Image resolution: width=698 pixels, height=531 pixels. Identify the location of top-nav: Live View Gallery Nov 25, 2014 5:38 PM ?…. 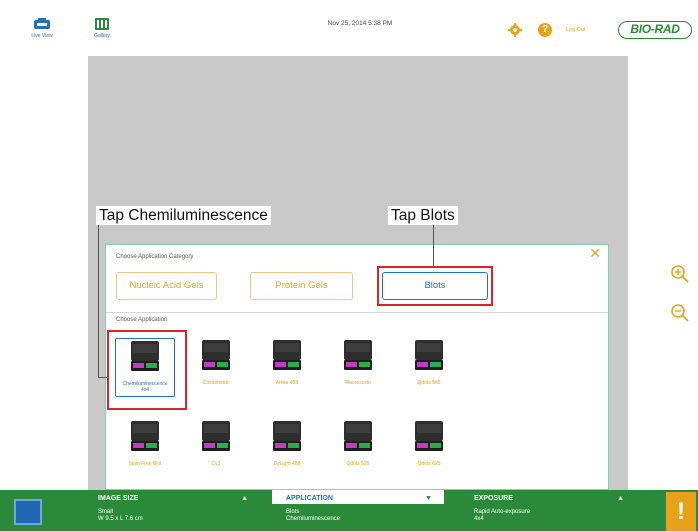
(349, 28).